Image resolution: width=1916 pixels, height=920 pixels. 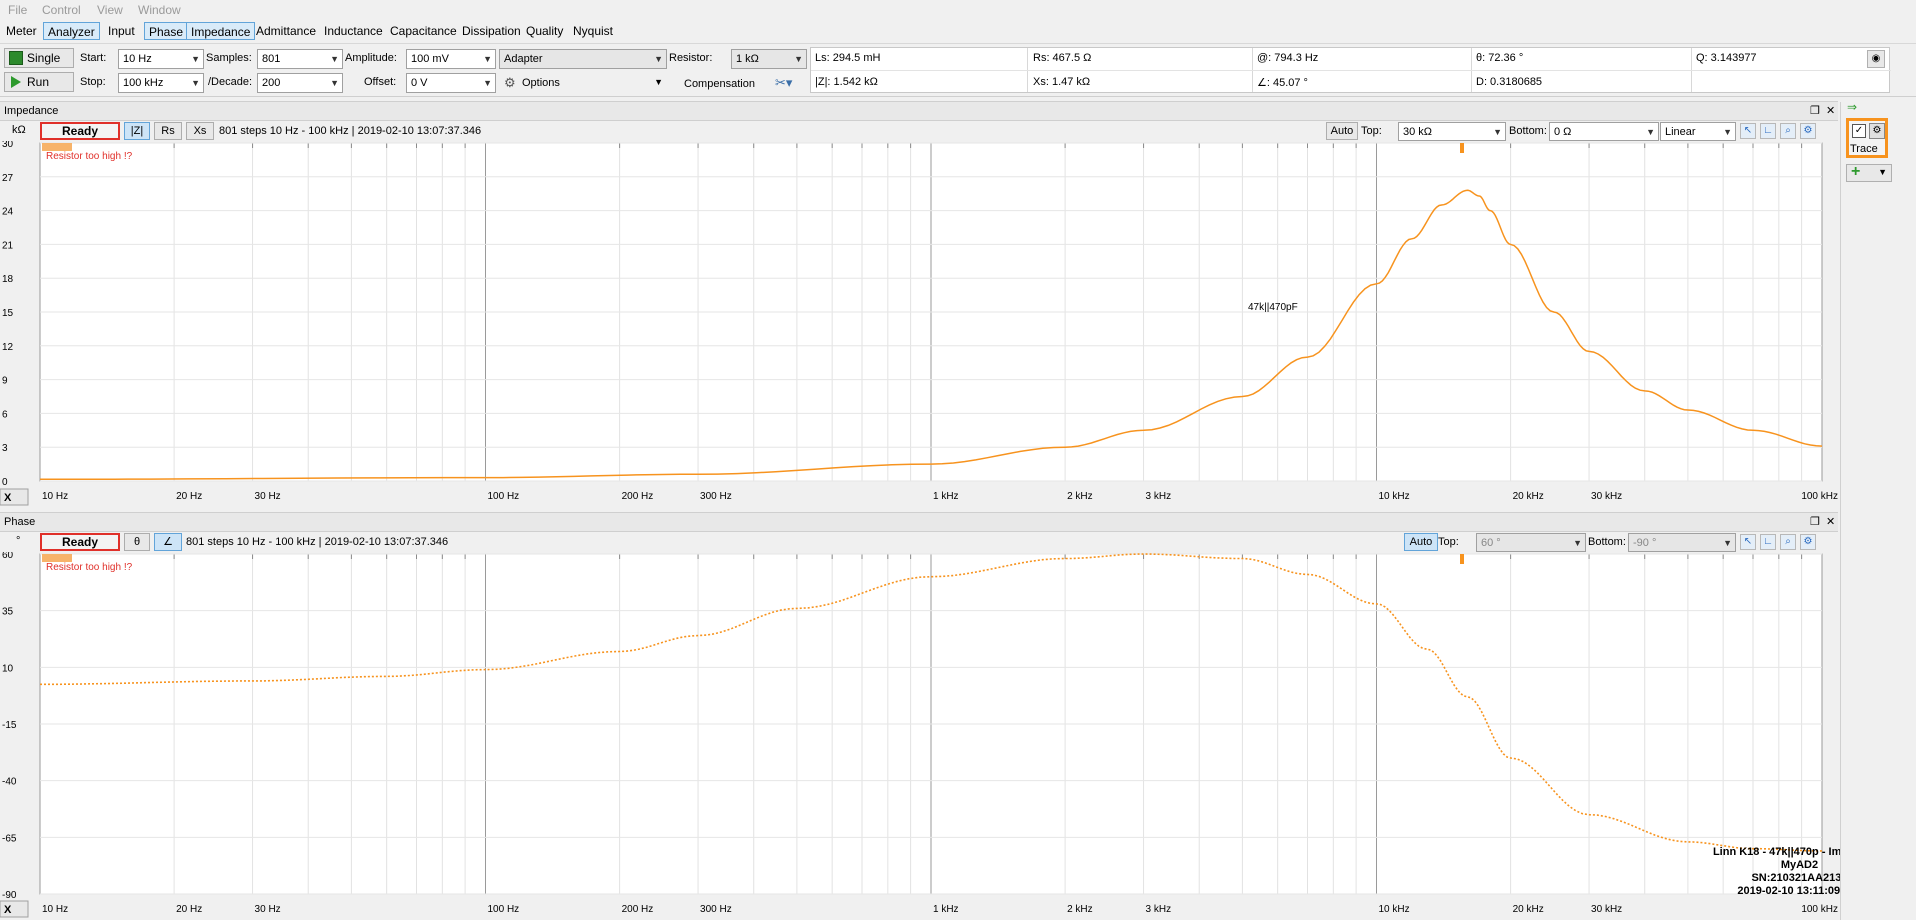 What do you see at coordinates (143, 83) in the screenshot?
I see `stop-value: 100 kHz` at bounding box center [143, 83].